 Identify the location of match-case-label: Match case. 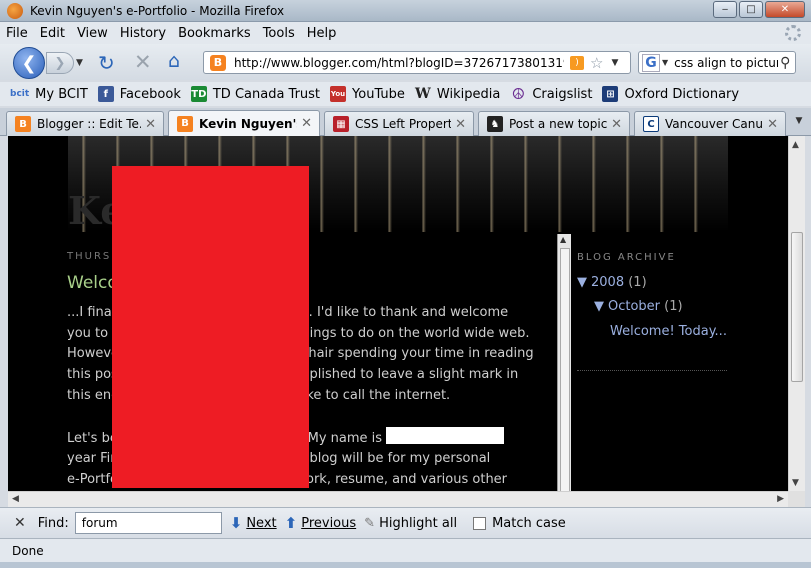
(529, 523).